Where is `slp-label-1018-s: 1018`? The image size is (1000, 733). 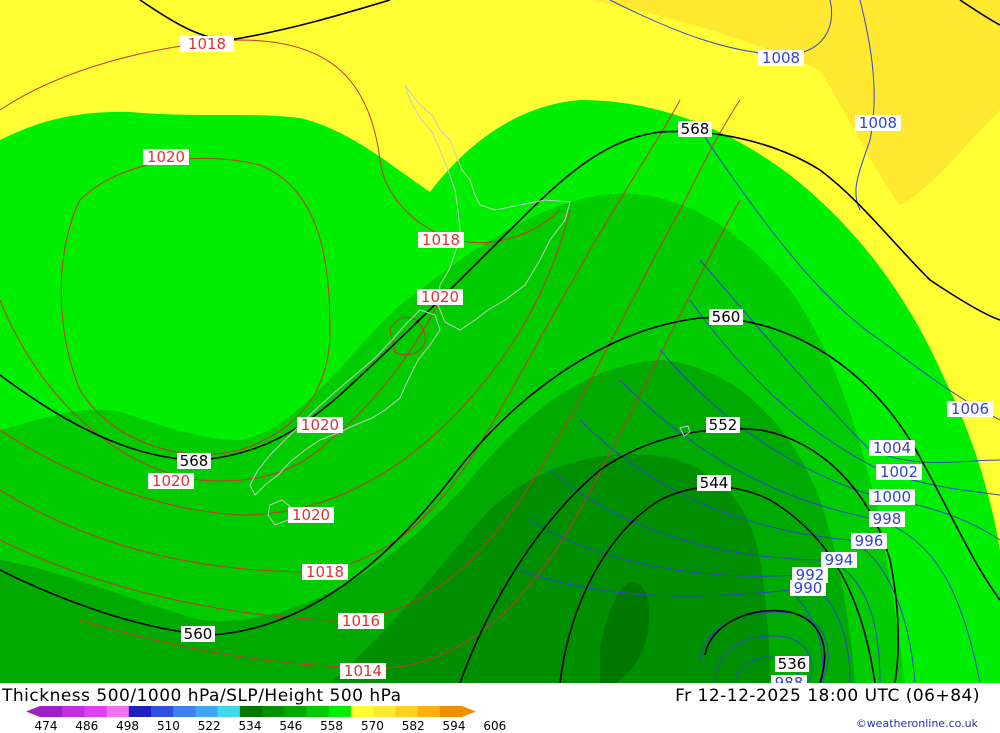
slp-label-1018-s: 1018 is located at coordinates (325, 572).